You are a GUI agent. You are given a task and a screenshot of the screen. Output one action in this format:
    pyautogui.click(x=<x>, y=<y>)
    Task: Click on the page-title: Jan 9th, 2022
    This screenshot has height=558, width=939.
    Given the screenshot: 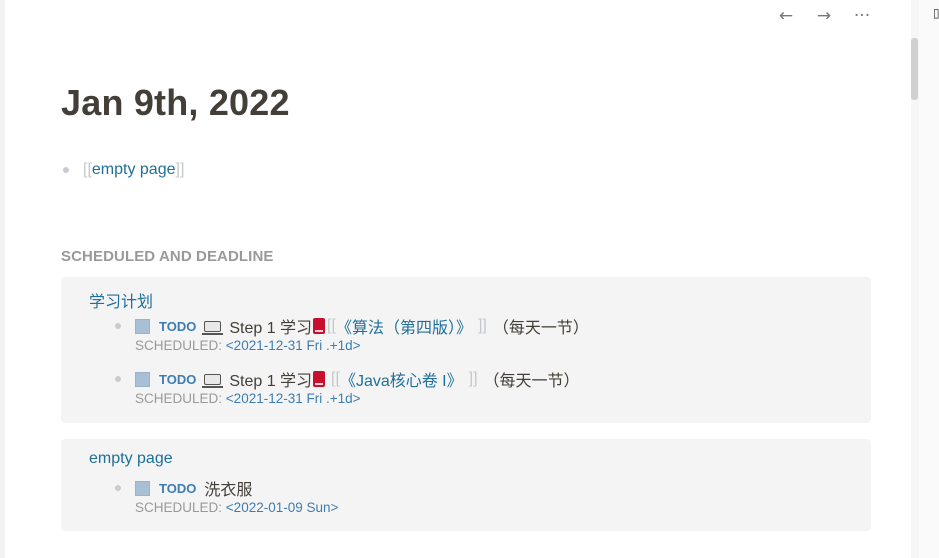 What is the action you would take?
    pyautogui.click(x=175, y=103)
    